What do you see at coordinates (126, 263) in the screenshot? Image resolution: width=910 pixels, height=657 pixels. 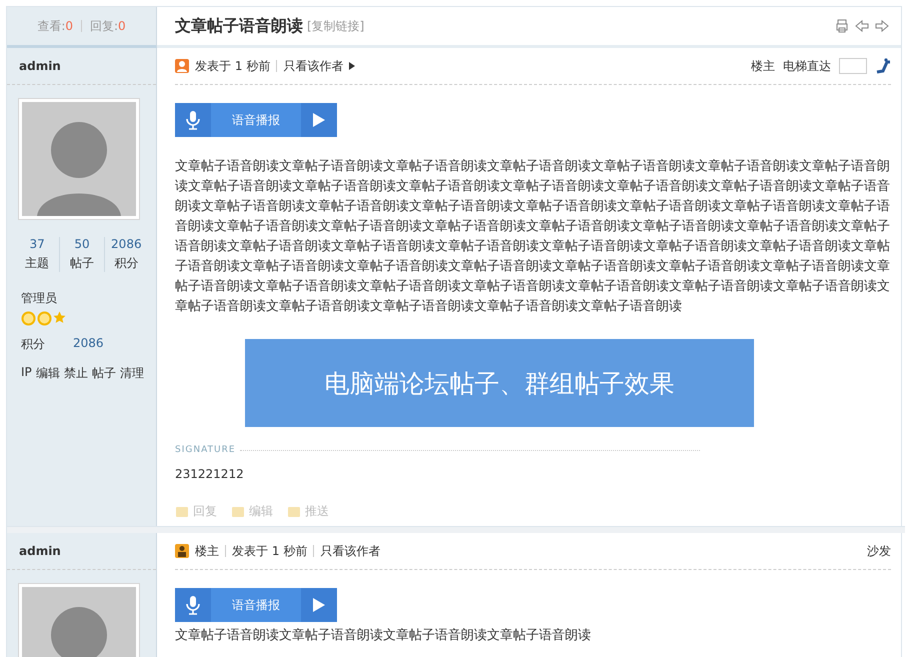 I see `stat-label: 积分` at bounding box center [126, 263].